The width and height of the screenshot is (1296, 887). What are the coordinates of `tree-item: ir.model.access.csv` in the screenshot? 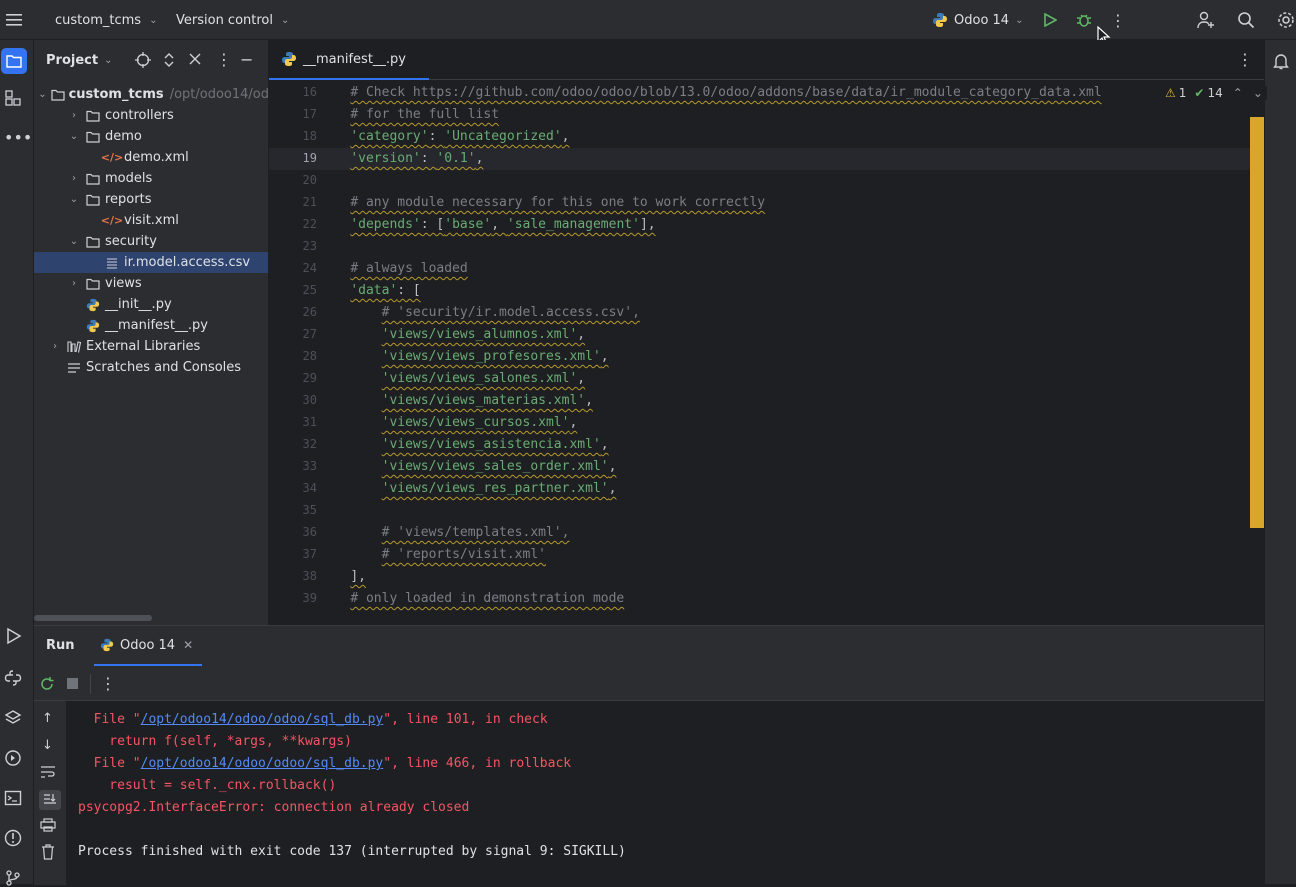 It's located at (151, 262).